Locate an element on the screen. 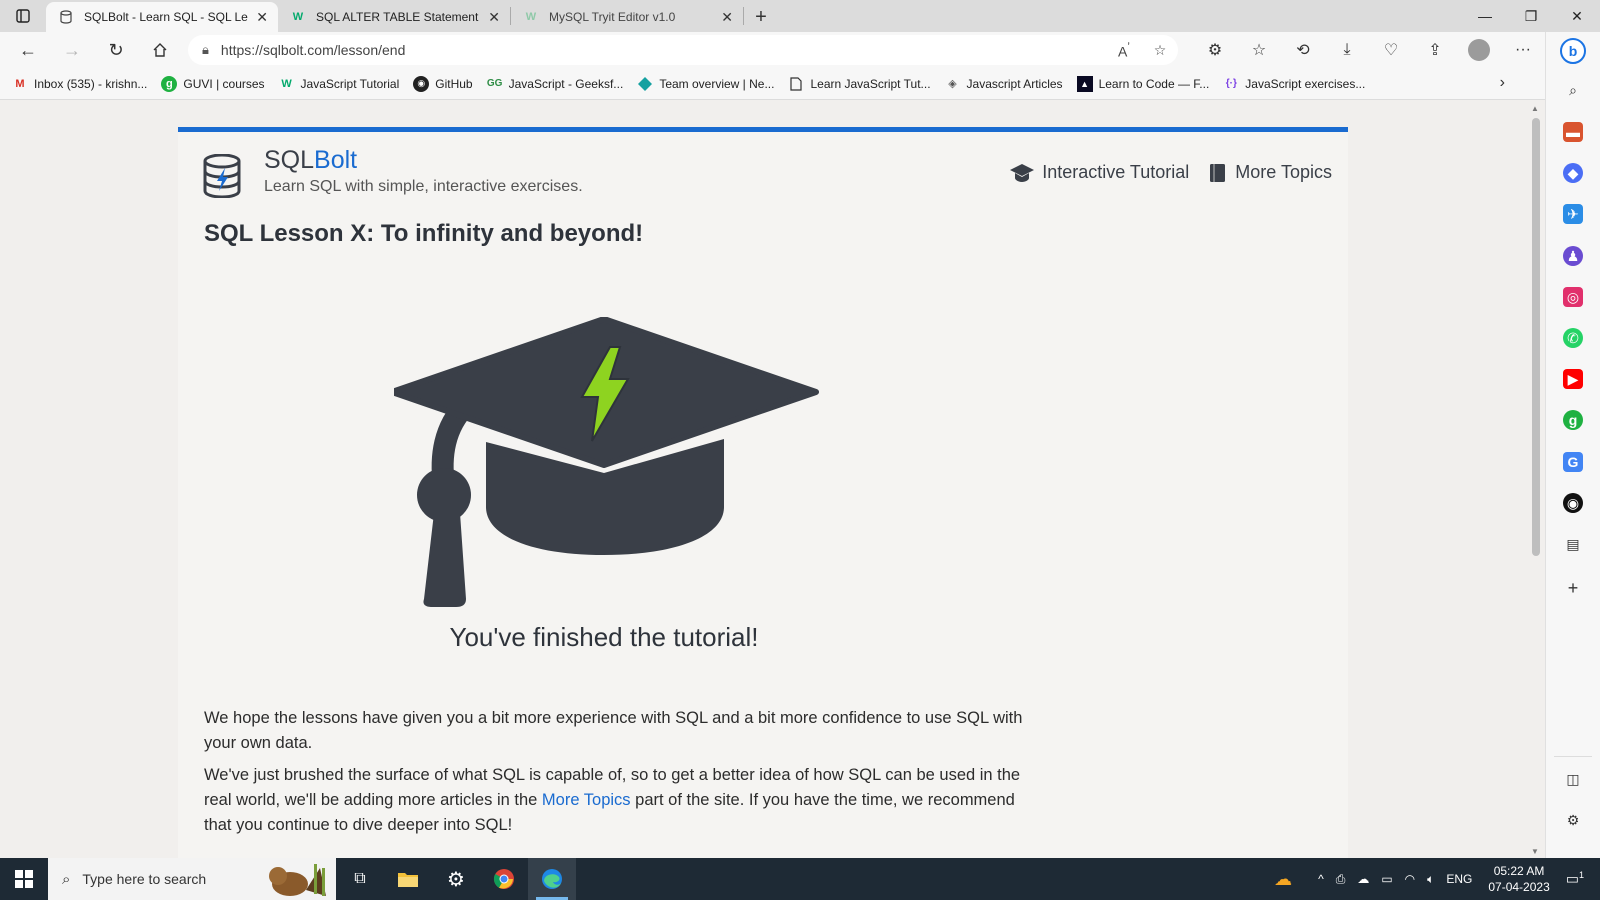 Image resolution: width=1600 pixels, height=900 pixels. refresh-button: ↻ is located at coordinates (116, 50).